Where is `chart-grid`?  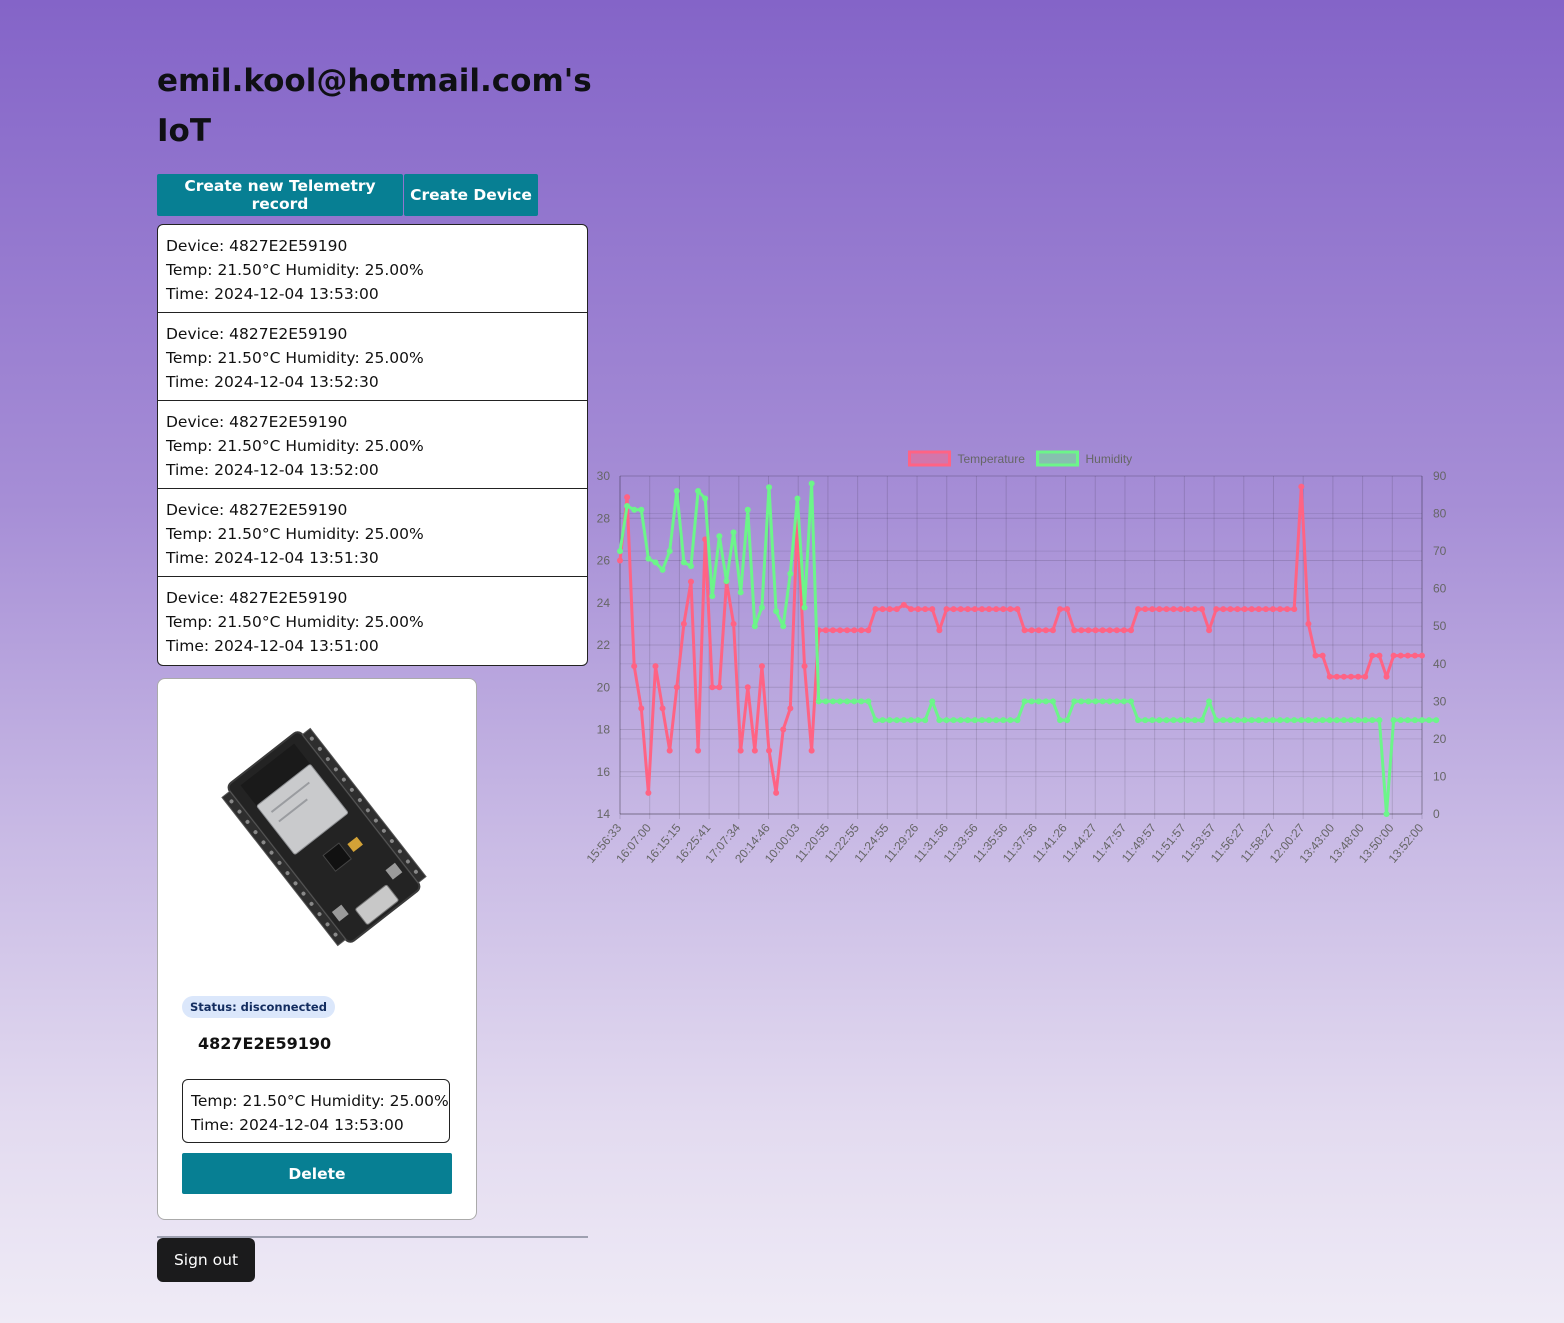 chart-grid is located at coordinates (1021, 647).